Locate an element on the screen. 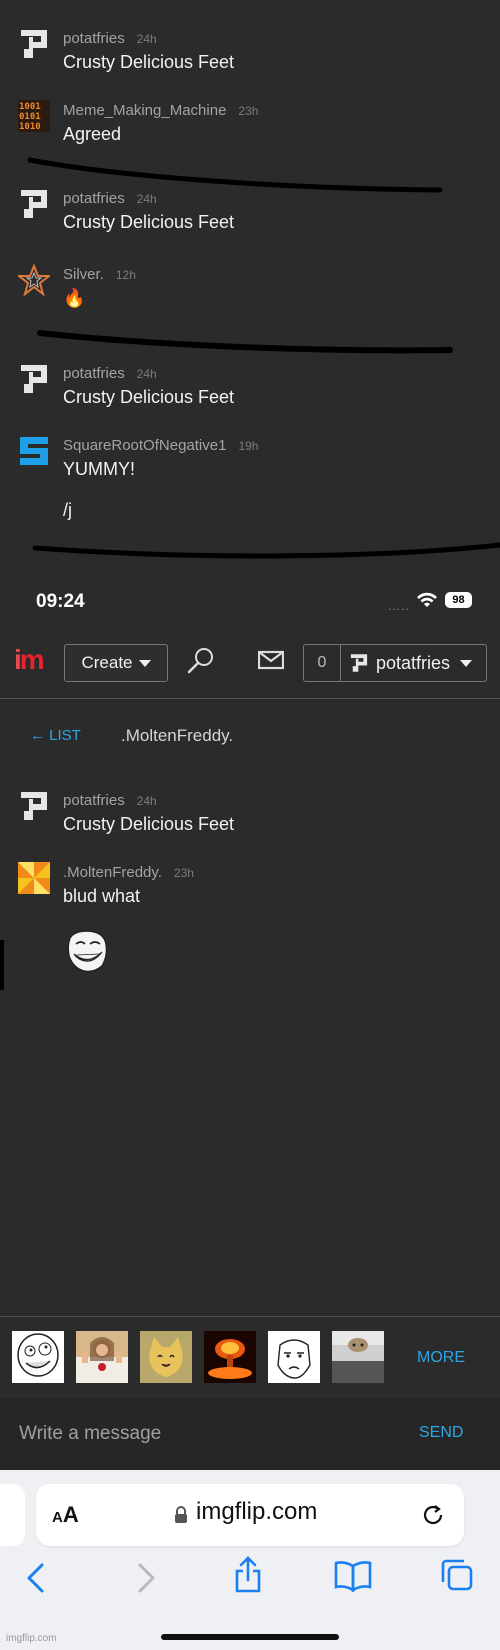  svg-text: 1001 is located at coordinates (30, 107).